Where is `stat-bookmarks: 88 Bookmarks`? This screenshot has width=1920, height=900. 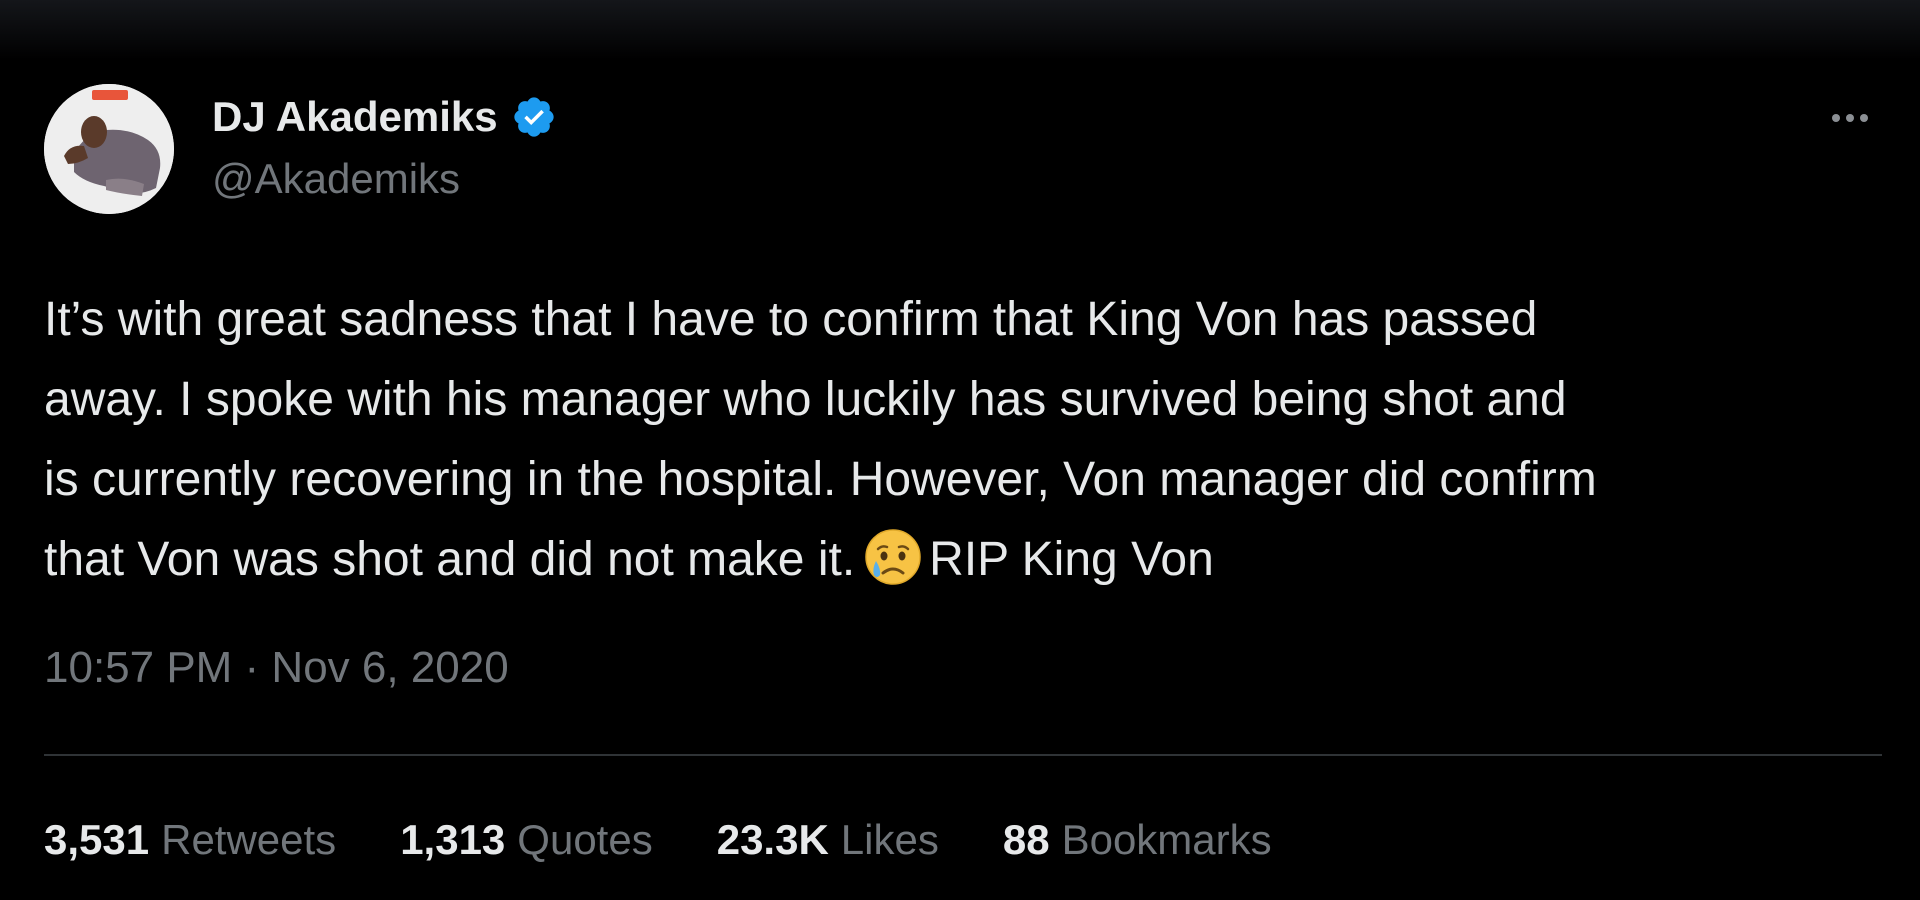 stat-bookmarks: 88 Bookmarks is located at coordinates (1137, 840).